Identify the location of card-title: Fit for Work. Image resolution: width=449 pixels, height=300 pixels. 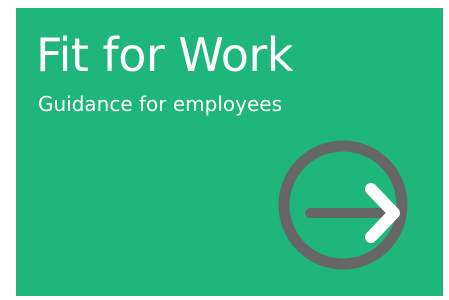
(164, 55).